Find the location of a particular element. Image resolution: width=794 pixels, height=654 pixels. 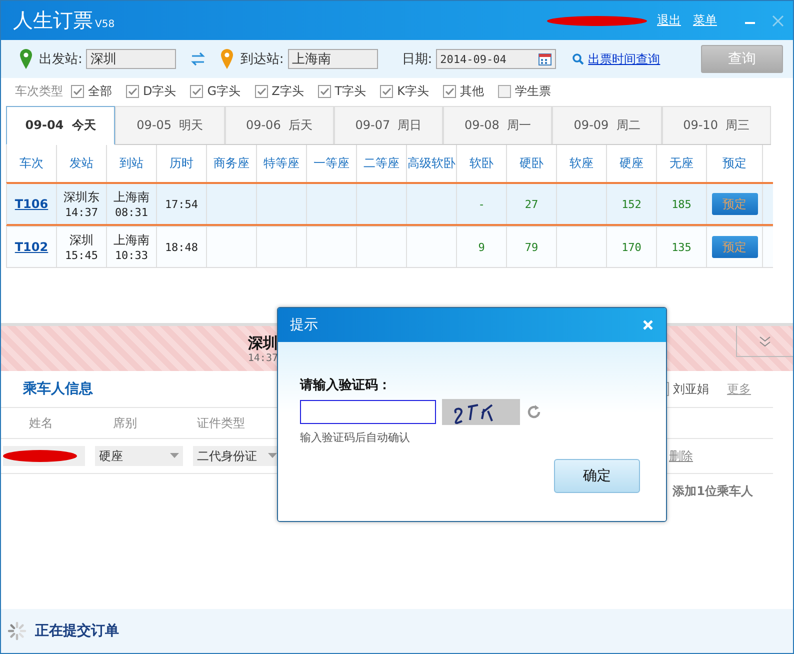

seat-count: 185 is located at coordinates (682, 204).